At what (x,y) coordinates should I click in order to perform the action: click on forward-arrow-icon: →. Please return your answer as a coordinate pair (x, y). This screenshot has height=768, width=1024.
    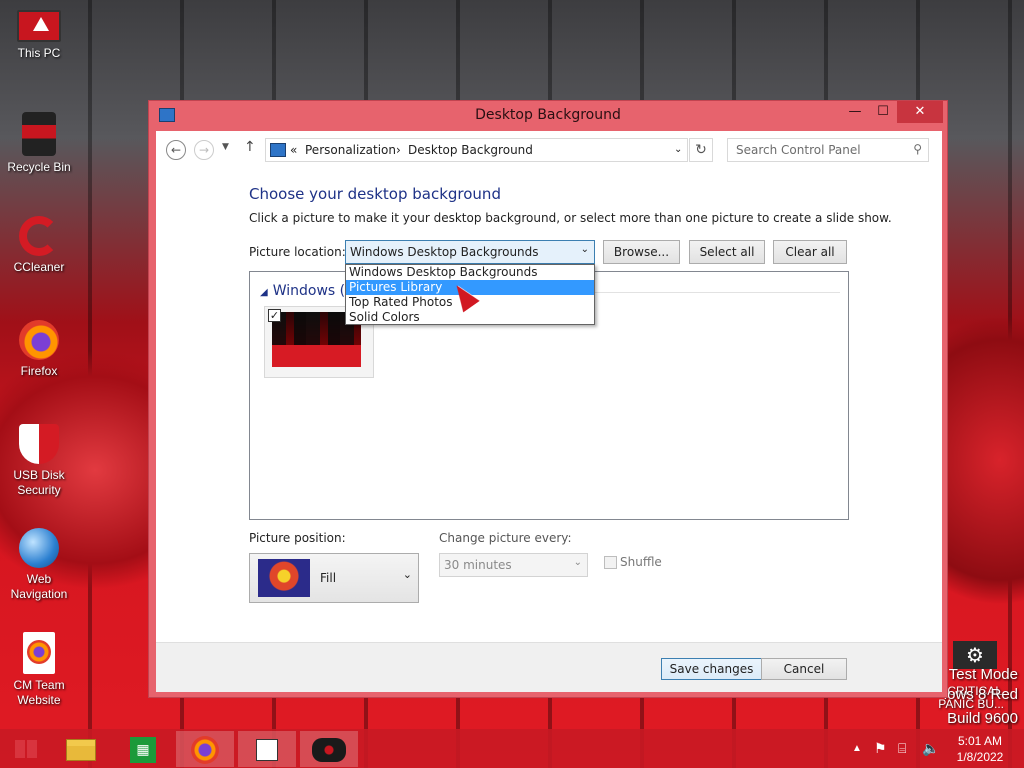
    Looking at the image, I should click on (204, 150).